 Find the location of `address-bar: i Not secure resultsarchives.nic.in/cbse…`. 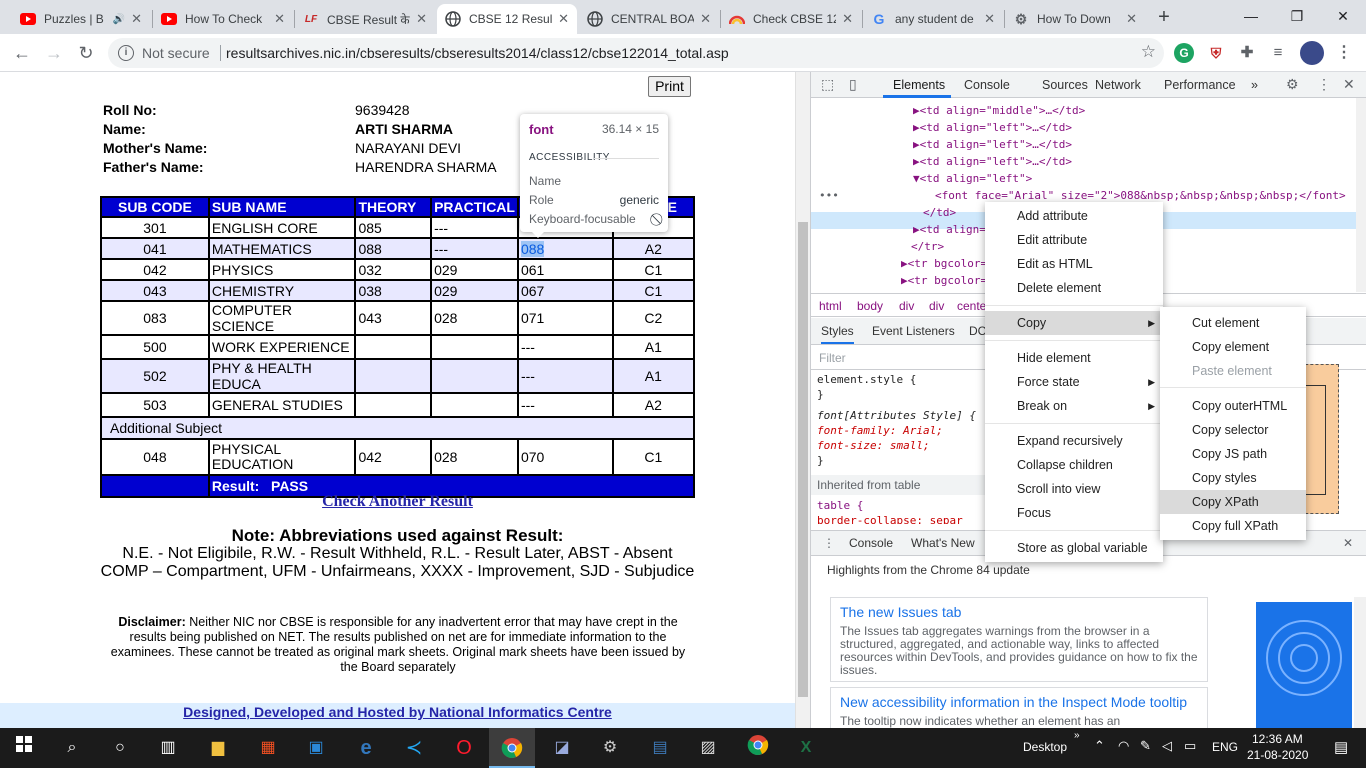

address-bar: i Not secure resultsarchives.nic.in/cbse… is located at coordinates (636, 53).